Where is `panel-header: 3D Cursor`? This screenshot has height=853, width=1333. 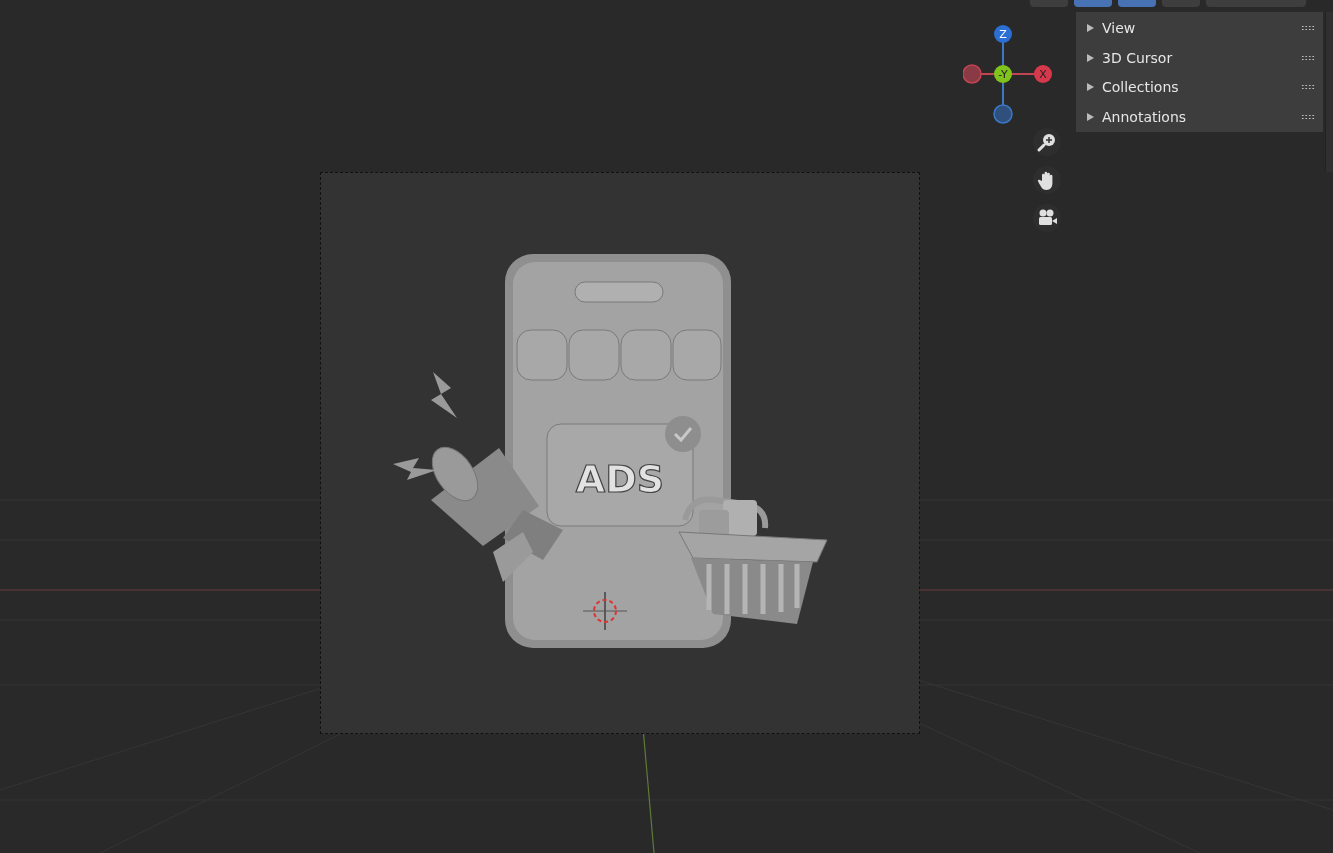
panel-header: 3D Cursor is located at coordinates (1199, 57).